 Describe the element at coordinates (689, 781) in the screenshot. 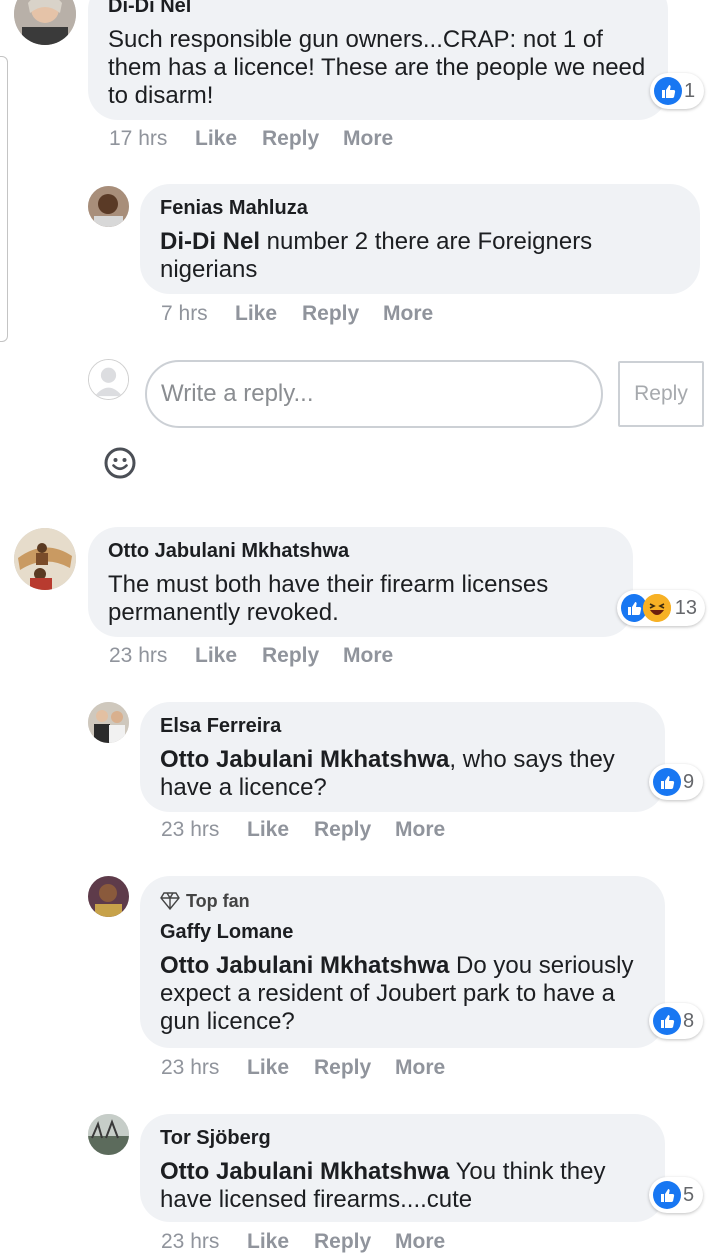

I see `reaction-count: 9` at that location.